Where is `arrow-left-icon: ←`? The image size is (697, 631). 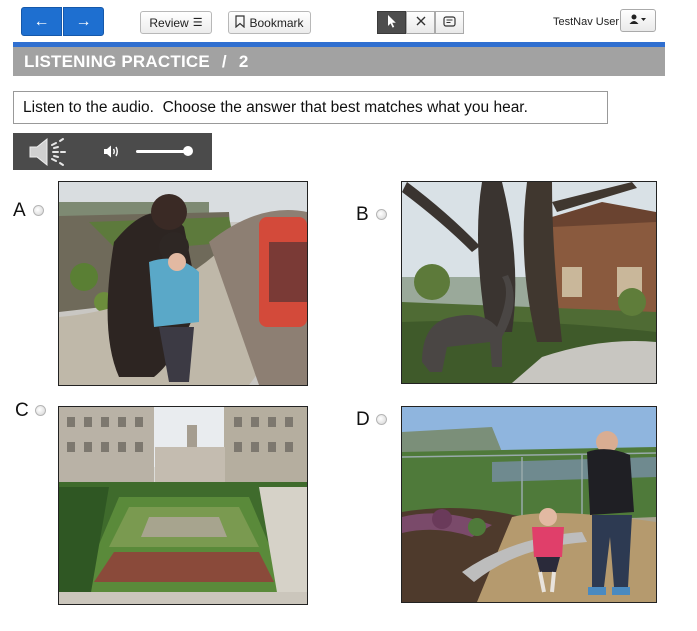 arrow-left-icon: ← is located at coordinates (41, 21).